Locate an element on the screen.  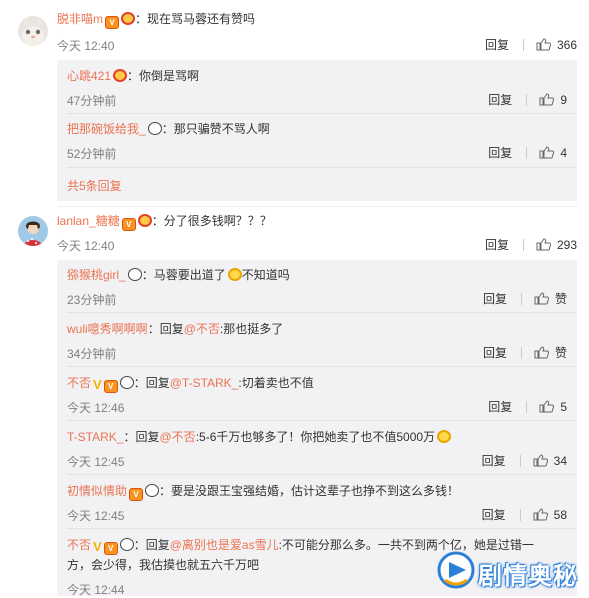
like-count: 34 is located at coordinates (560, 460).